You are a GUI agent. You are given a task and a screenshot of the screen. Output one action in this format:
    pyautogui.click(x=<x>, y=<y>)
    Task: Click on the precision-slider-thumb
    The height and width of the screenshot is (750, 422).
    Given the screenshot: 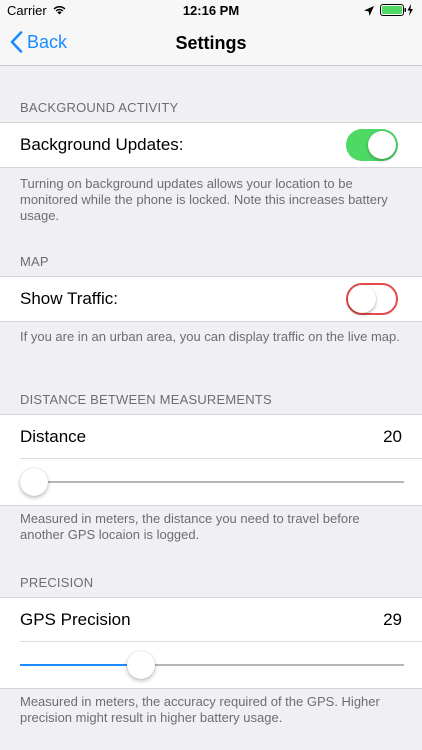 What is the action you would take?
    pyautogui.click(x=140, y=665)
    